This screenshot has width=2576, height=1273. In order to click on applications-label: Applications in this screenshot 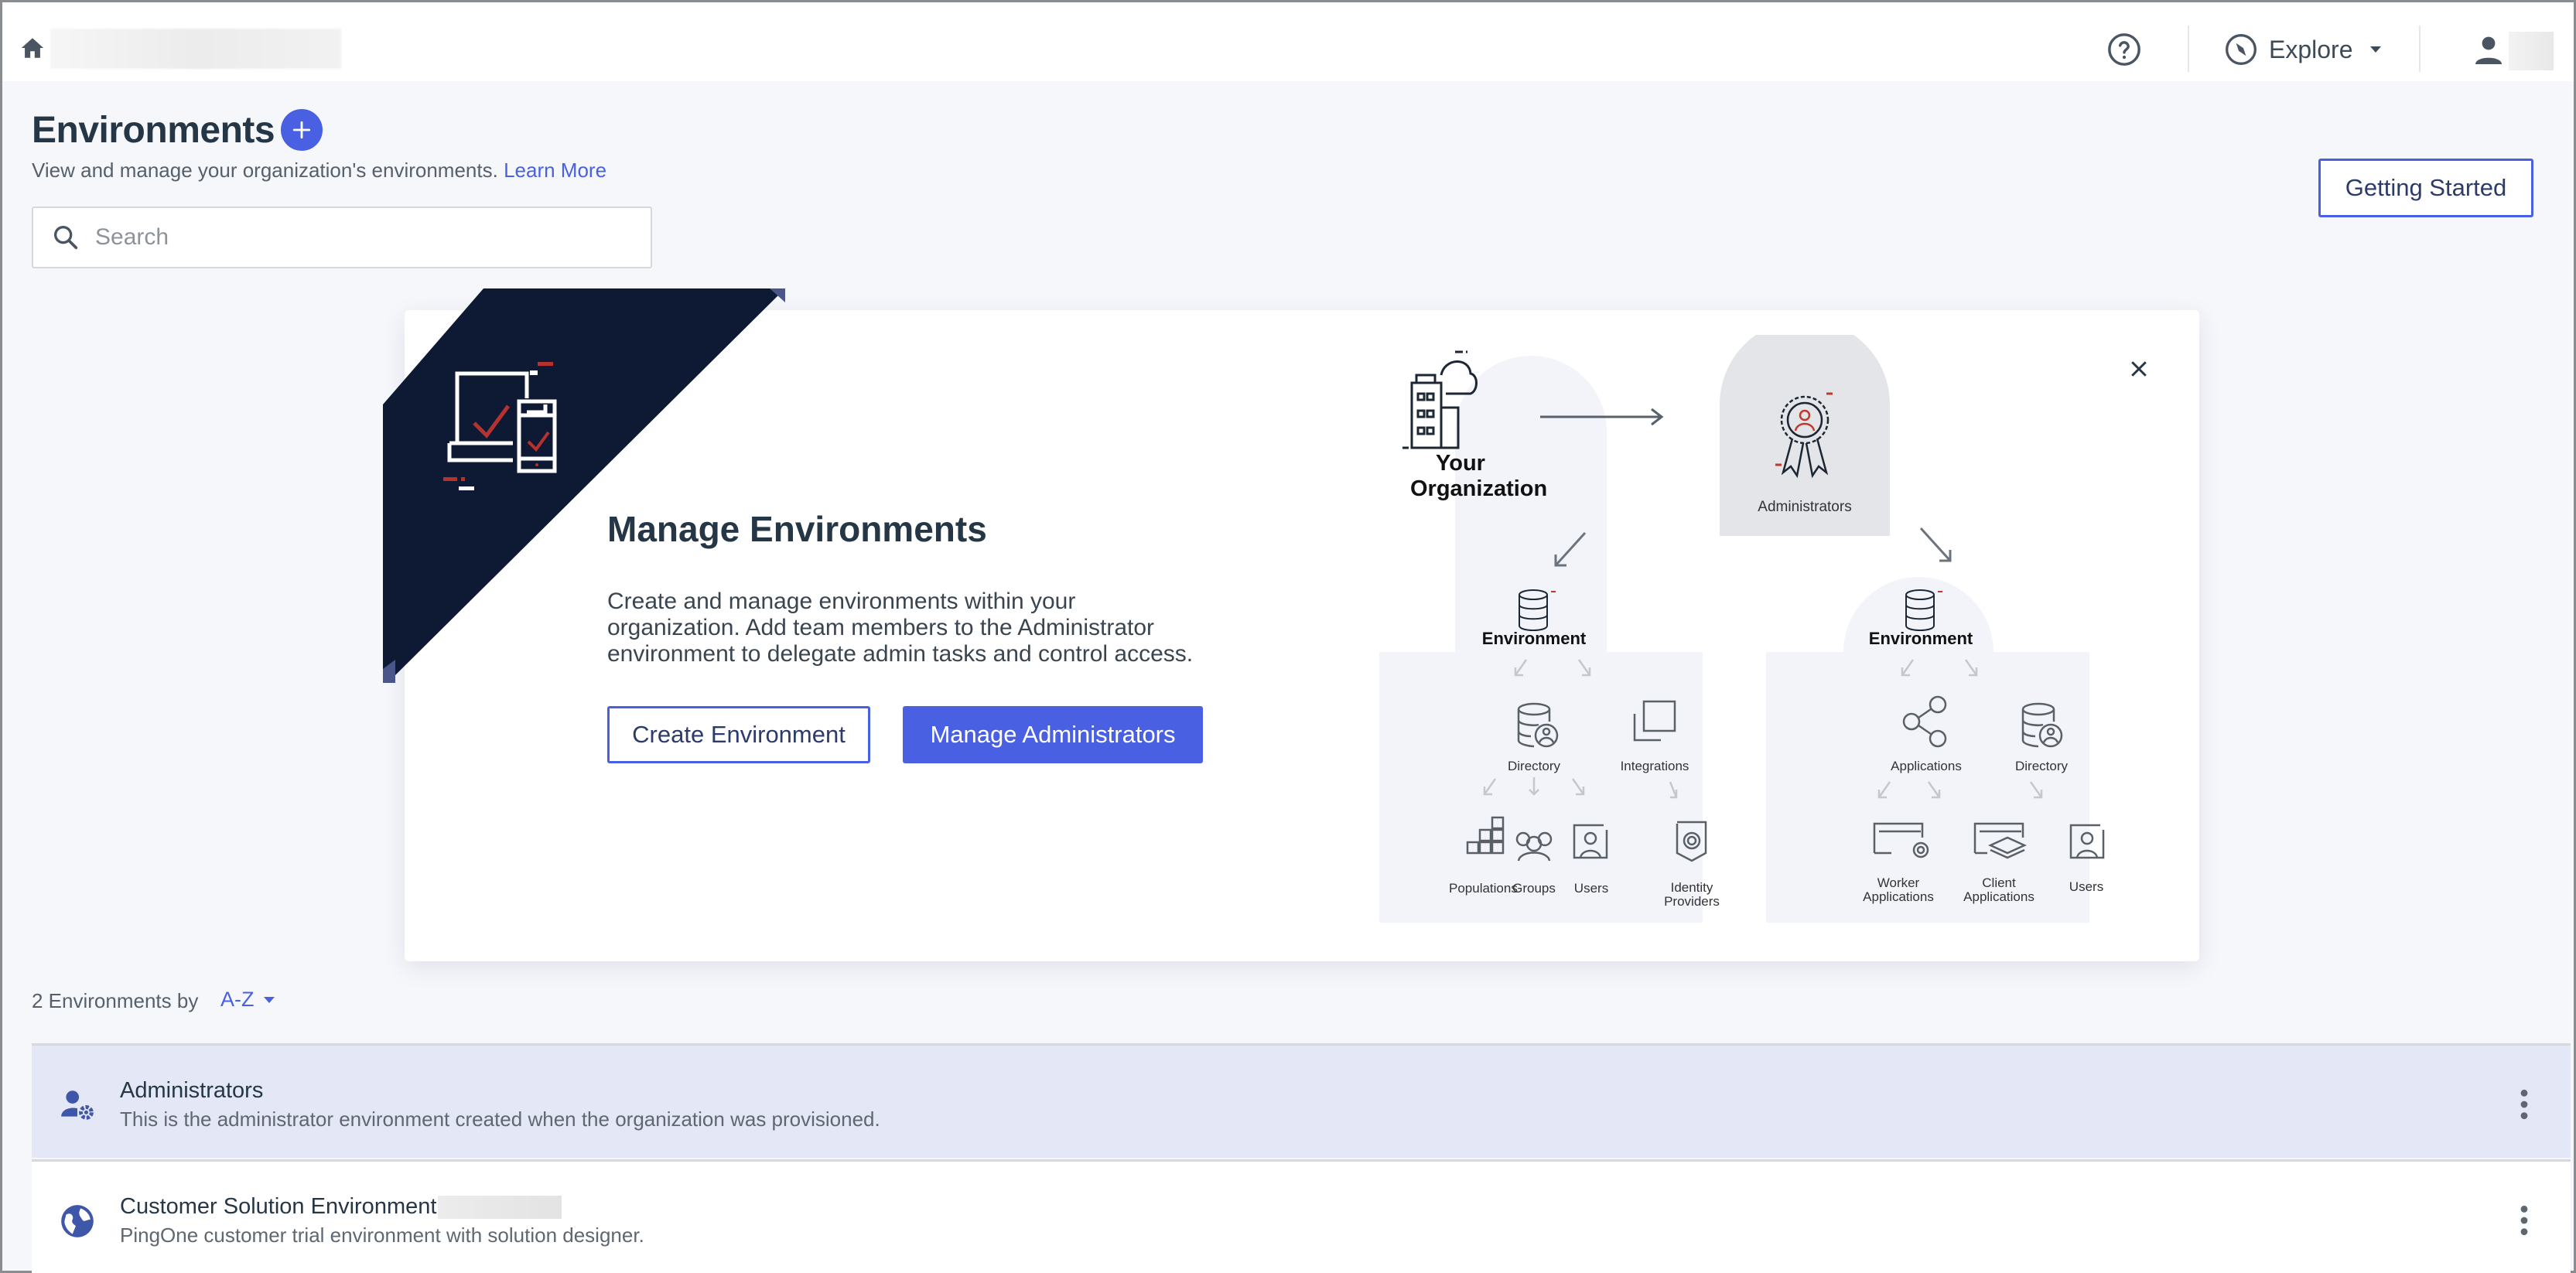, I will do `click(1926, 766)`.